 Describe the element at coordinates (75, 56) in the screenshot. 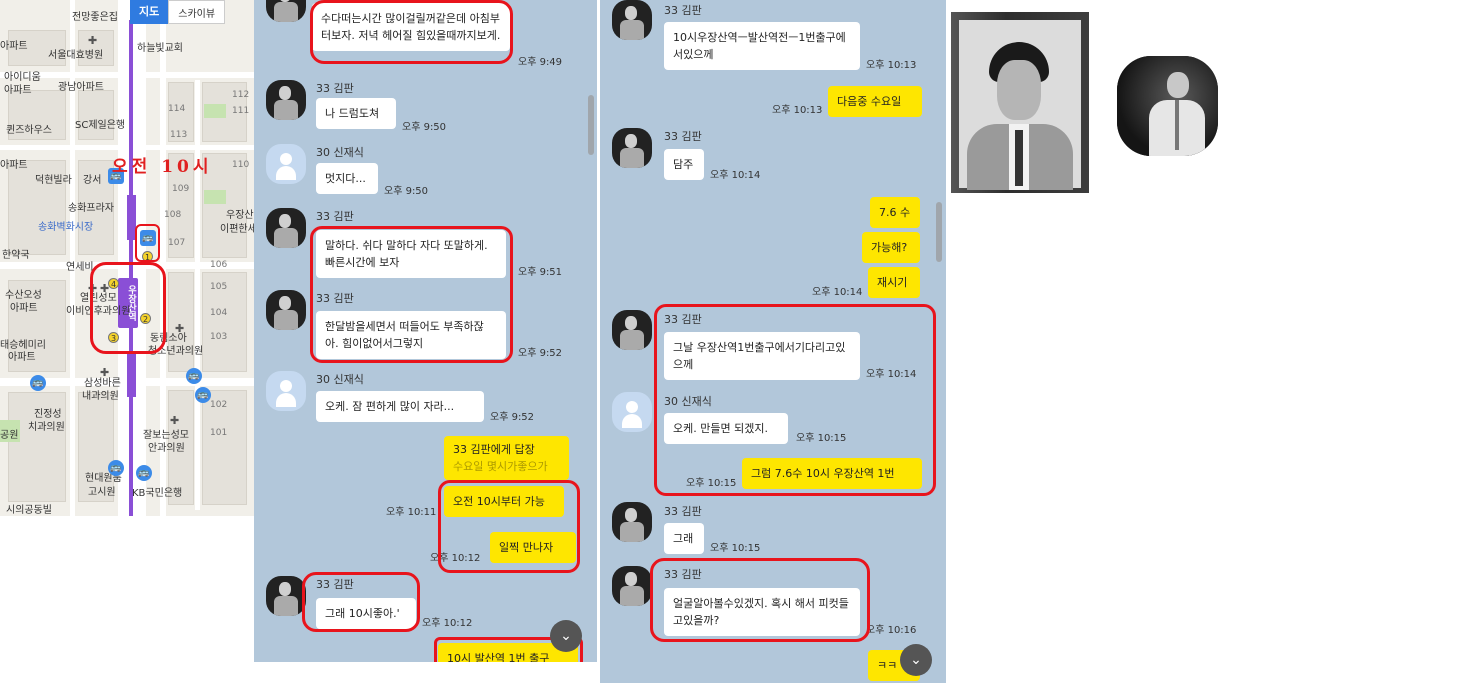

I see `place-label: 서울대효병원` at that location.